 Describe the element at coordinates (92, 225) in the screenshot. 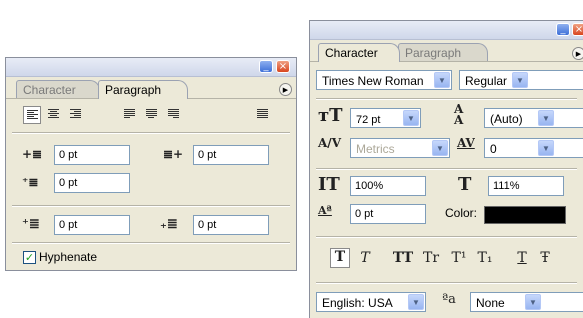

I see `space-before-input: 0 pt` at that location.